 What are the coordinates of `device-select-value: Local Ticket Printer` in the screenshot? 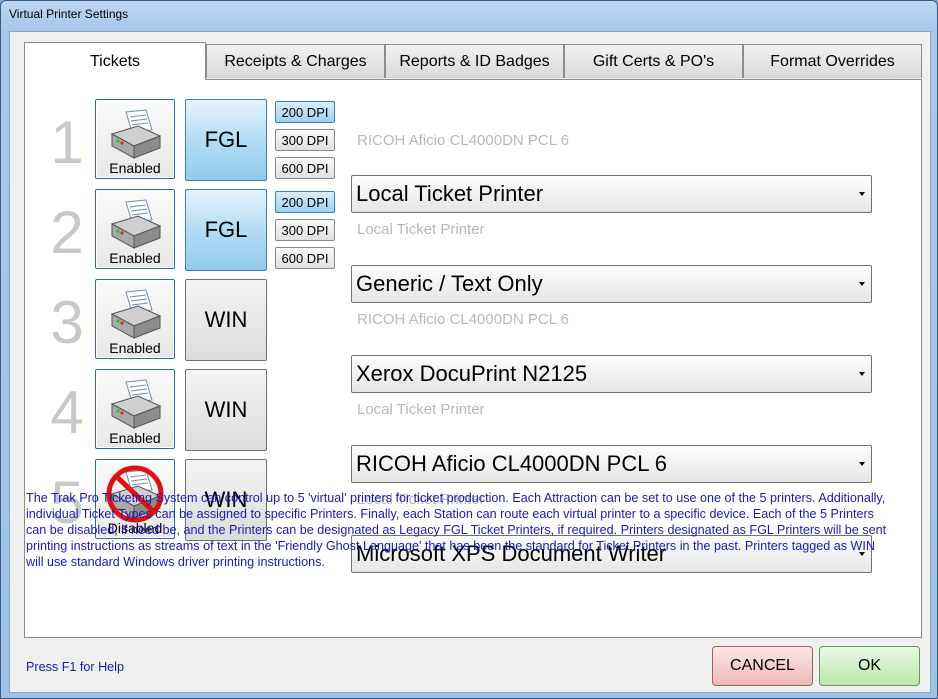 It's located at (450, 193).